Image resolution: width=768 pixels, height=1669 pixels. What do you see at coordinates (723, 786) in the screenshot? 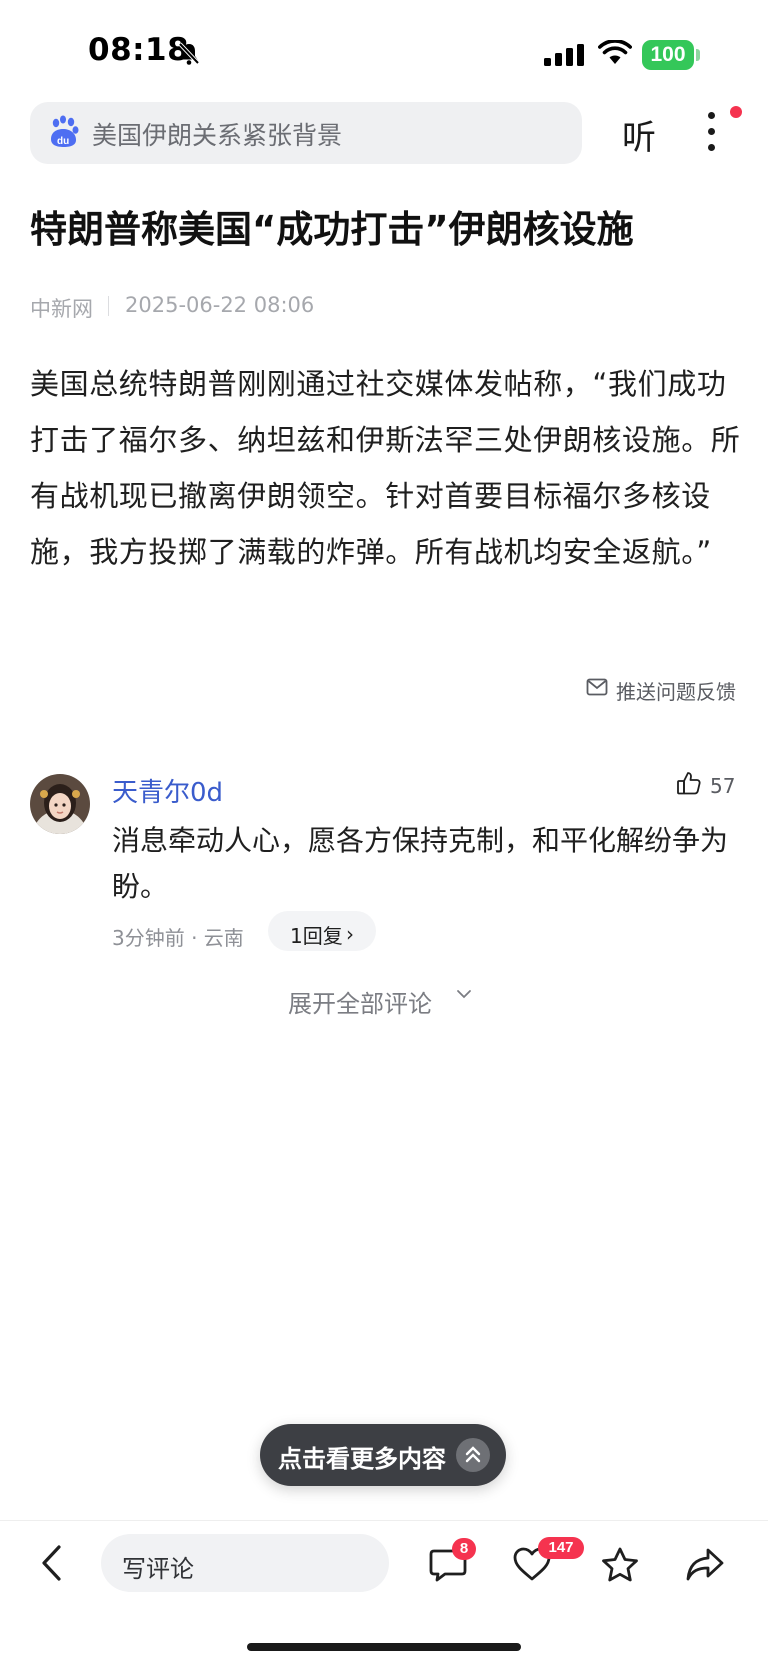
I see `comment-like-count: 57` at bounding box center [723, 786].